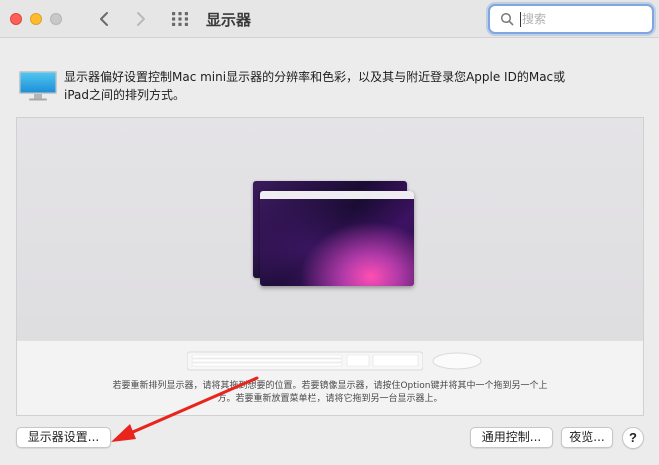  I want to click on back-button, so click(104, 19).